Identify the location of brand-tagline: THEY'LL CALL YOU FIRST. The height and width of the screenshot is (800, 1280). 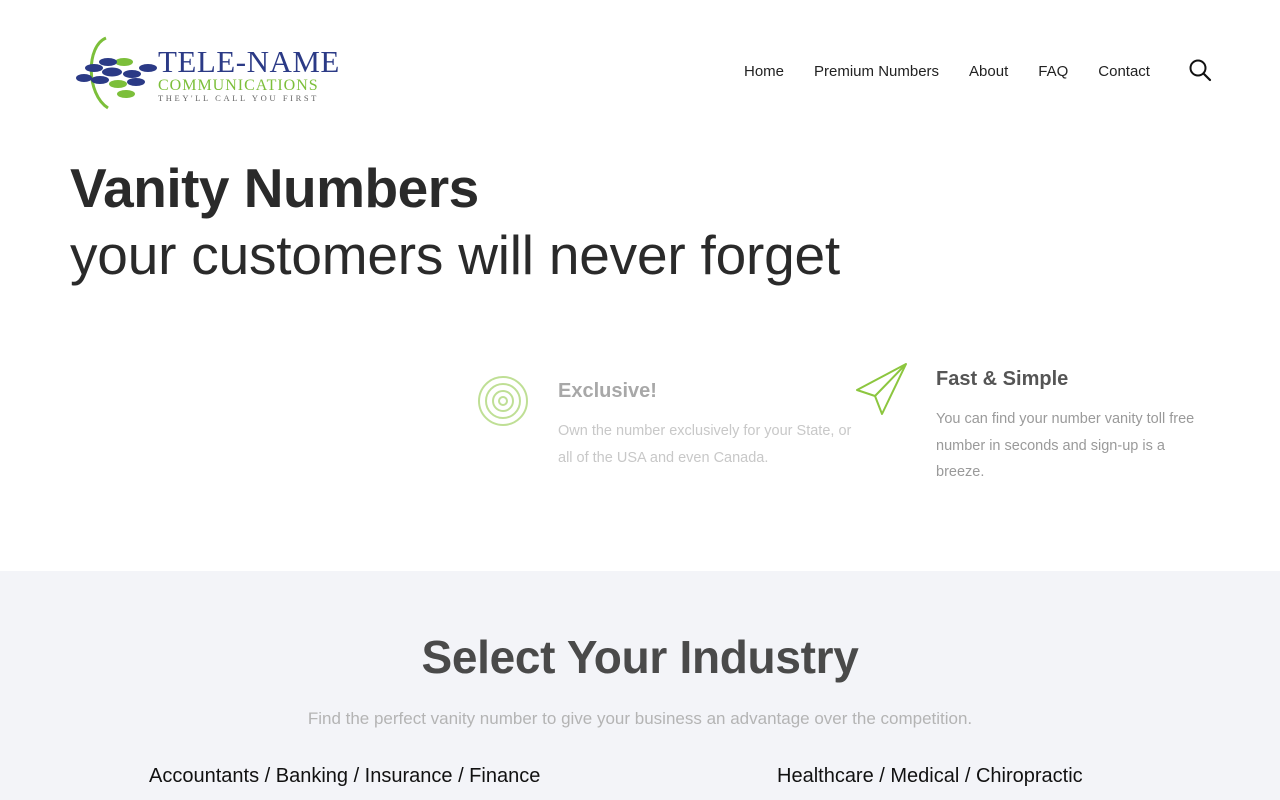
(238, 98).